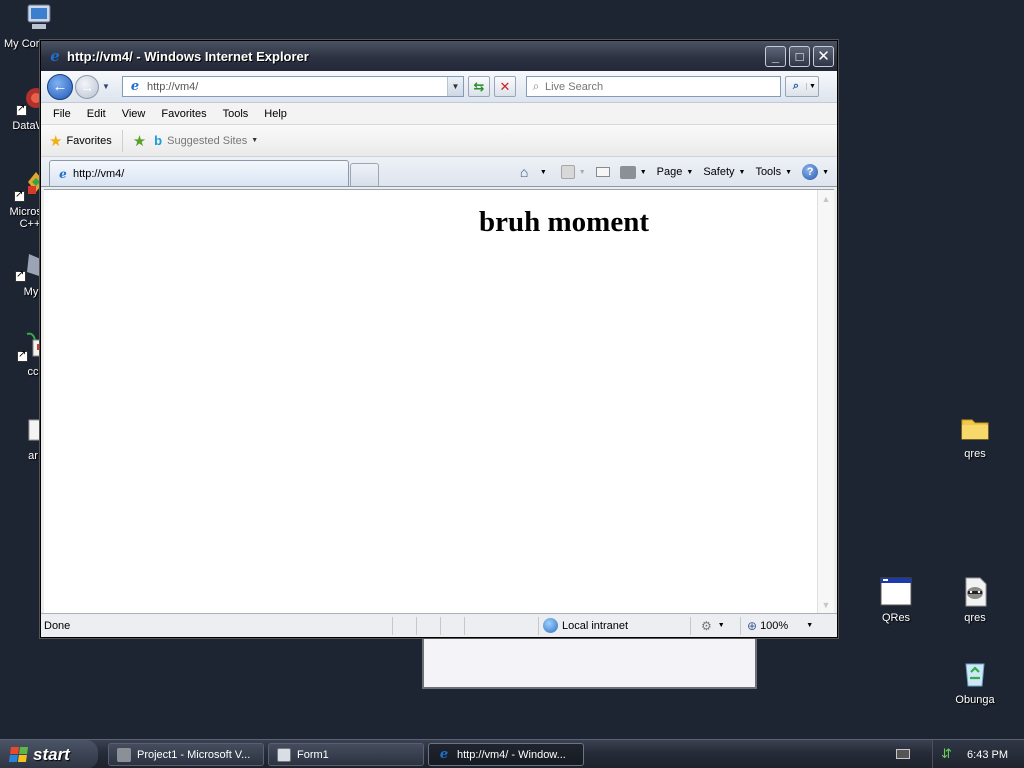 The width and height of the screenshot is (1024, 768). I want to click on home-button: ⌂ ▼, so click(533, 172).